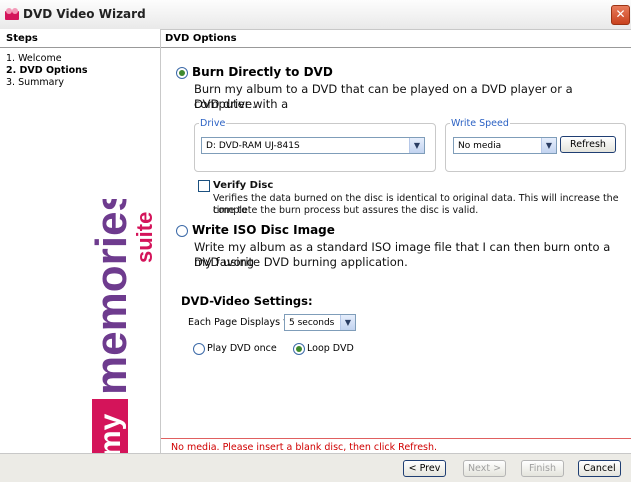 The image size is (631, 482). What do you see at coordinates (111, 297) in the screenshot?
I see `logo-word: memories` at bounding box center [111, 297].